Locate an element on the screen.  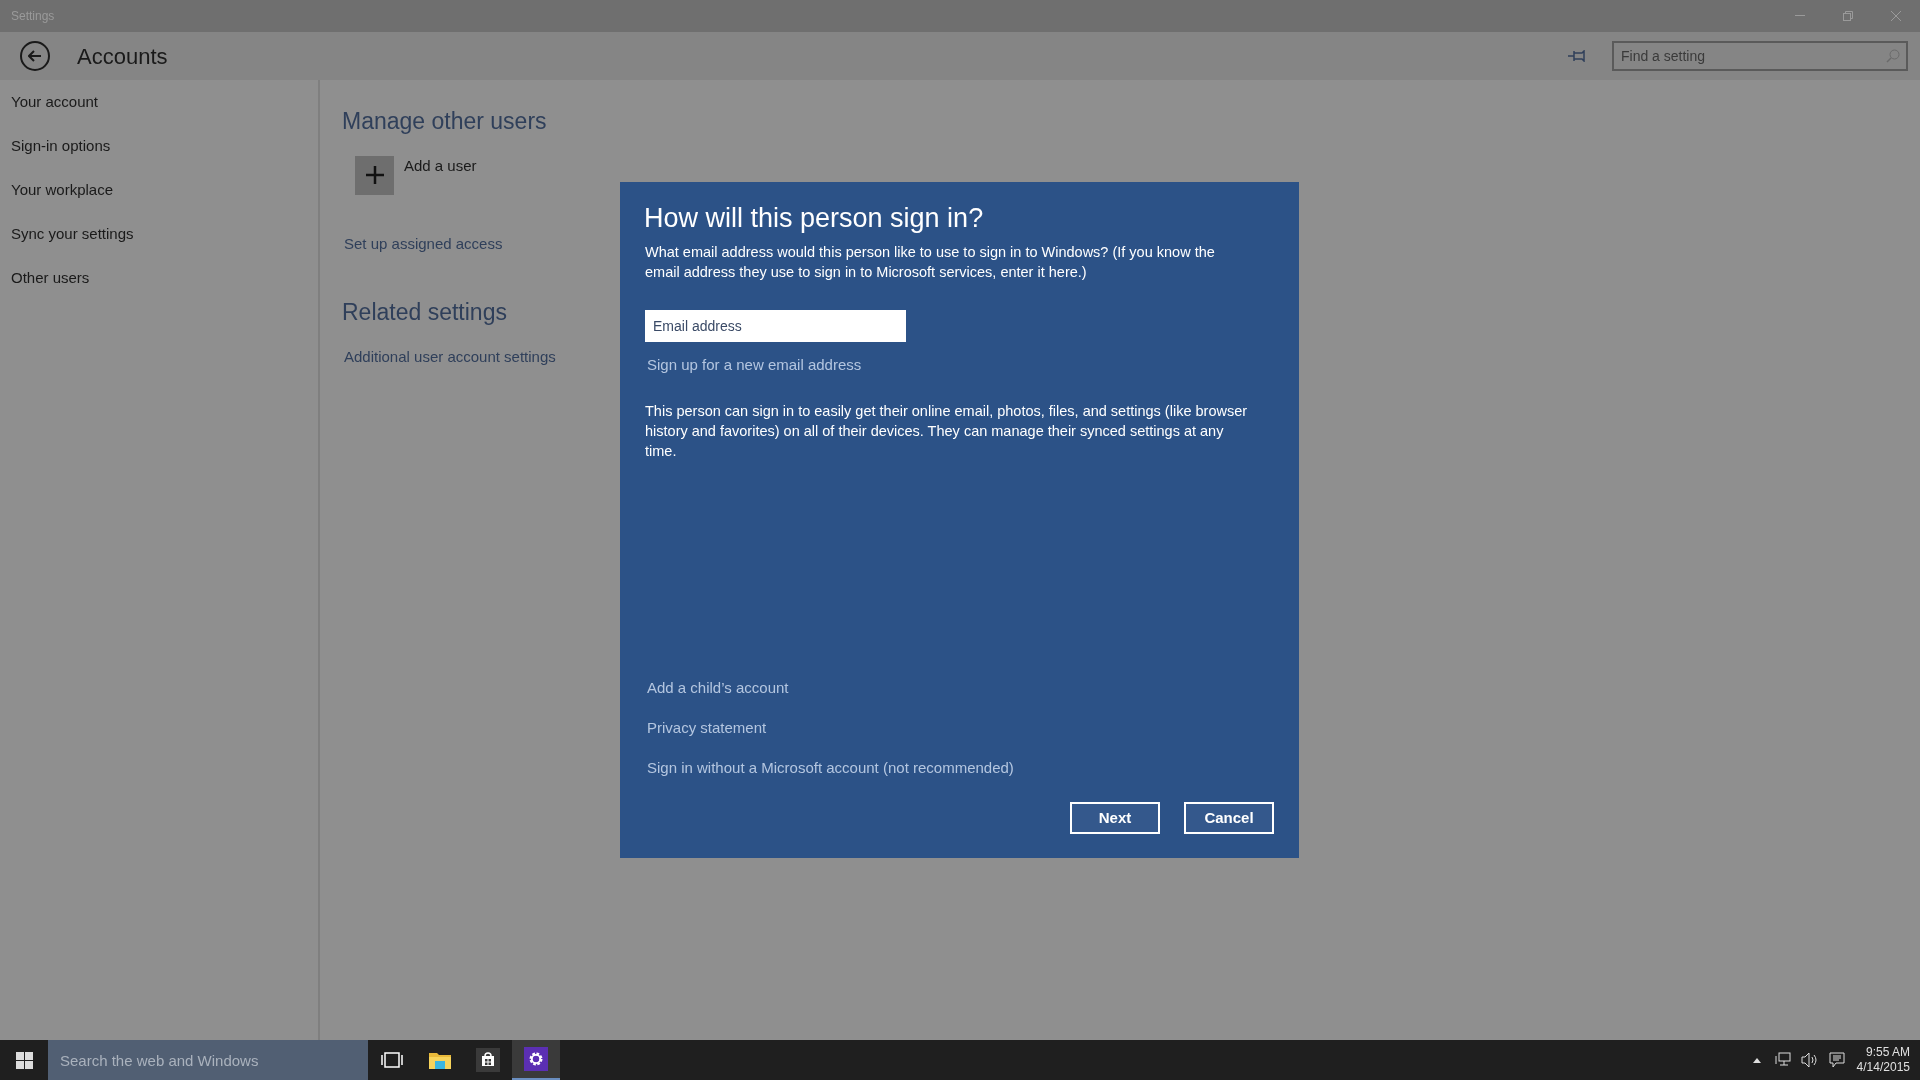
account-settings-link: Additional user account settings is located at coordinates (450, 356).